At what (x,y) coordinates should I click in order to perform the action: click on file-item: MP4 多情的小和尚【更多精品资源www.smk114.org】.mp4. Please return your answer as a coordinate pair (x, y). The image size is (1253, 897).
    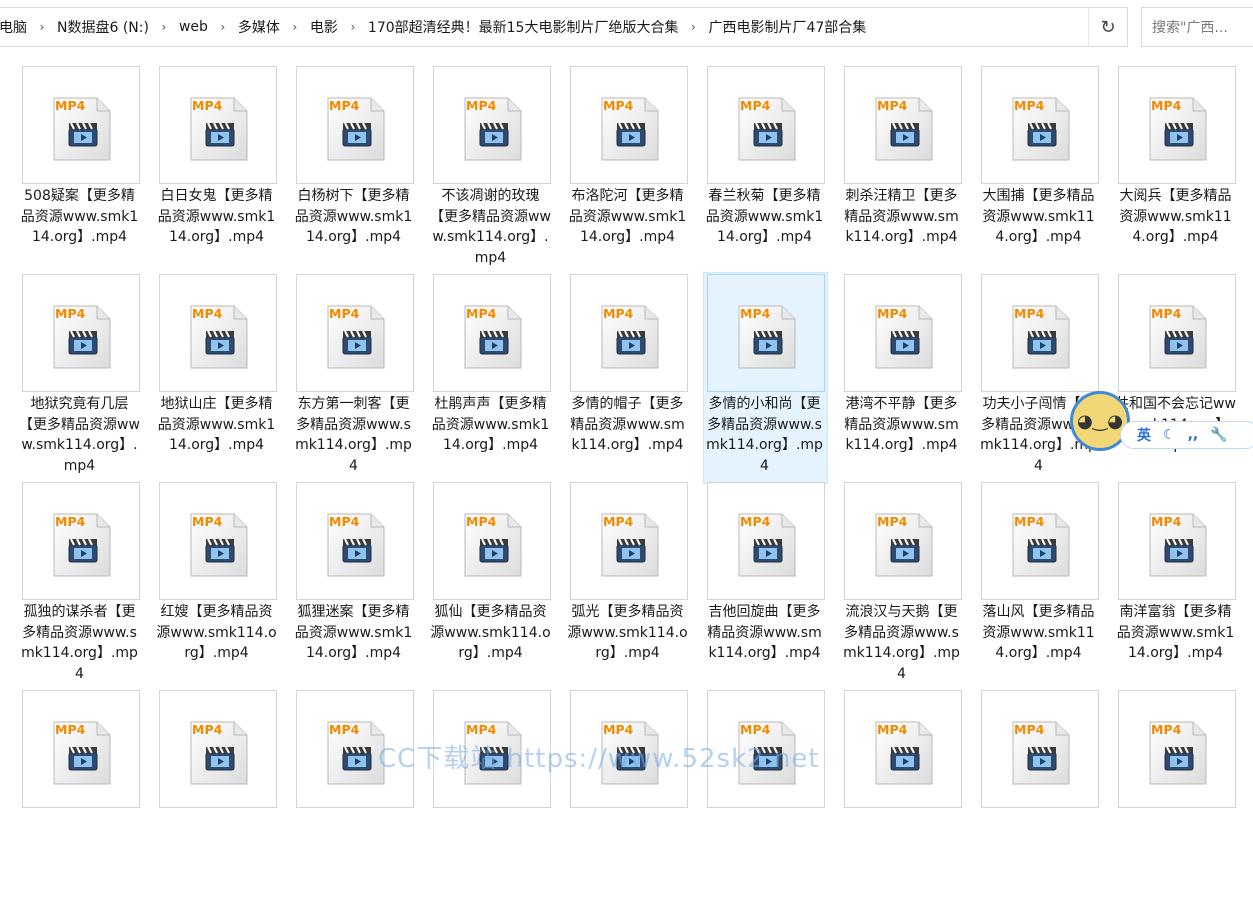
    Looking at the image, I should click on (766, 378).